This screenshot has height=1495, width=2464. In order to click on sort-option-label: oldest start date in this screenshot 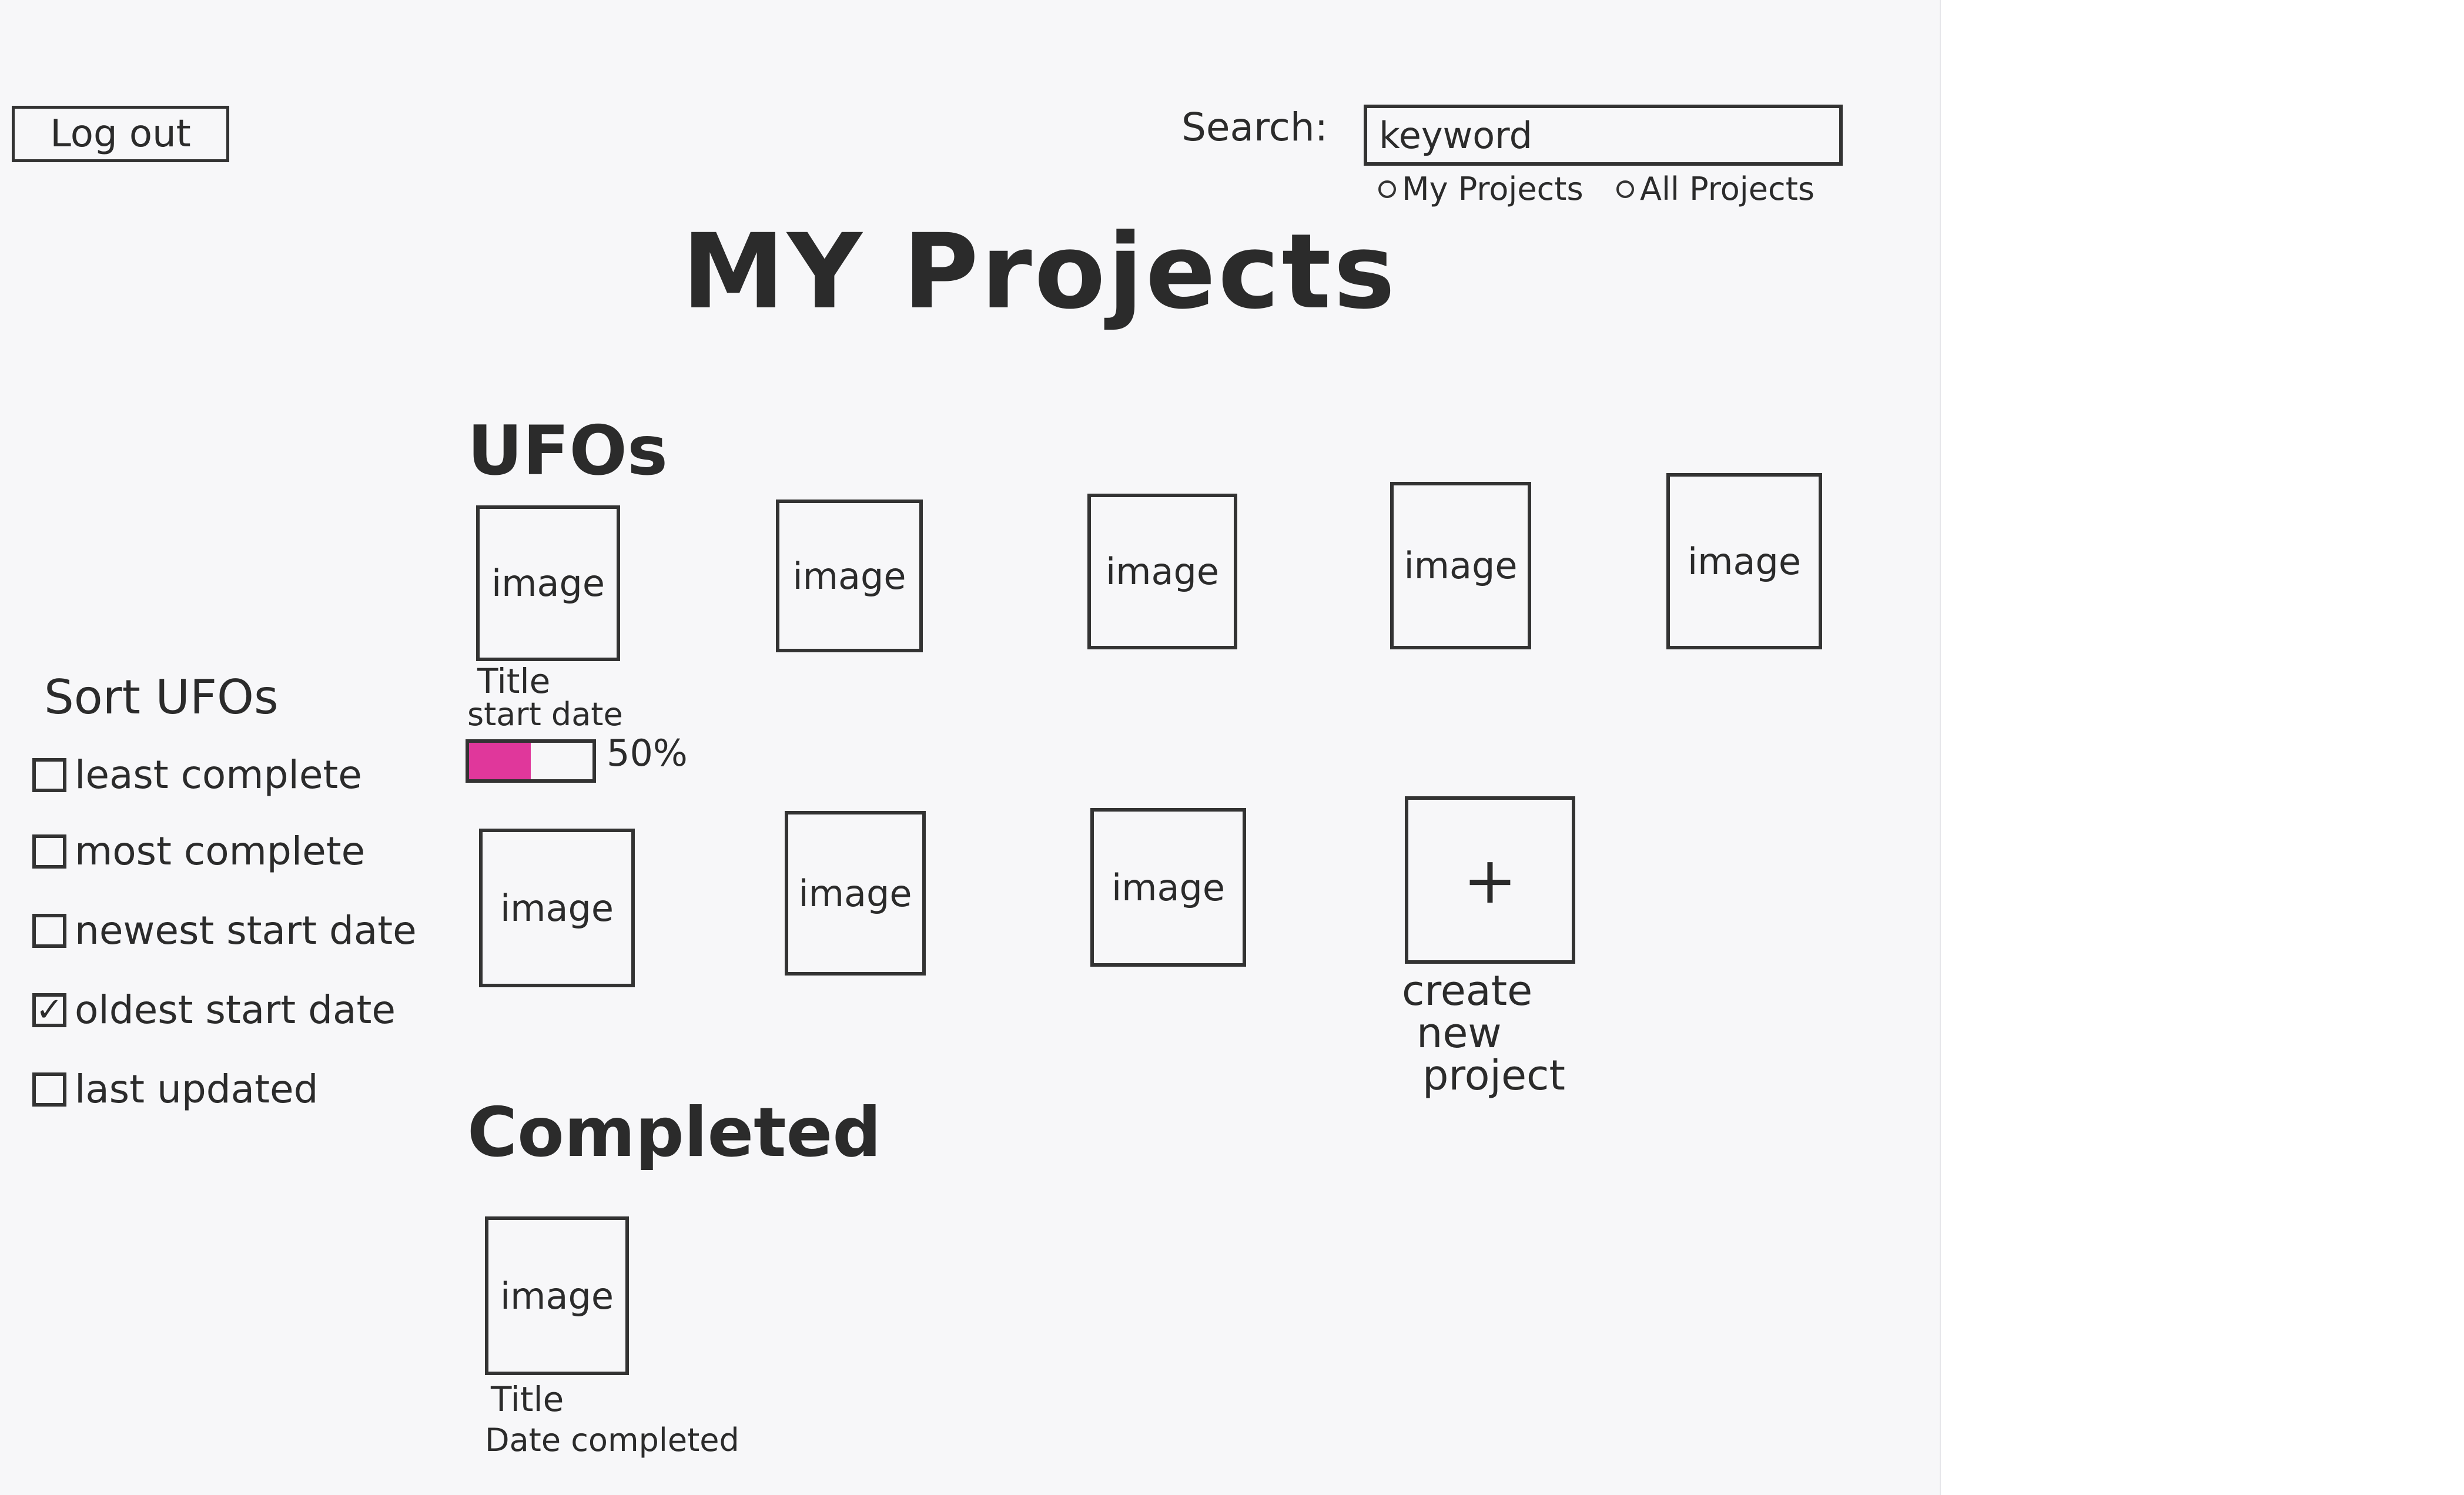, I will do `click(235, 1010)`.